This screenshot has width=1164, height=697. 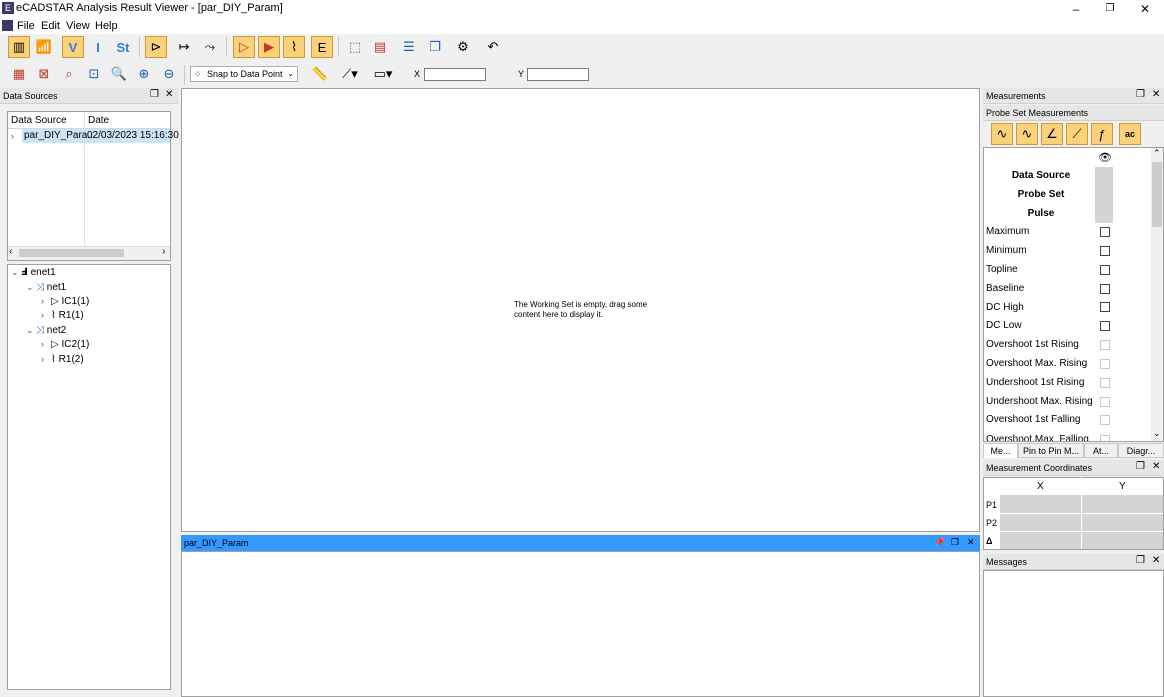 I want to click on waveform-tool-1: ∿, so click(x=1002, y=134).